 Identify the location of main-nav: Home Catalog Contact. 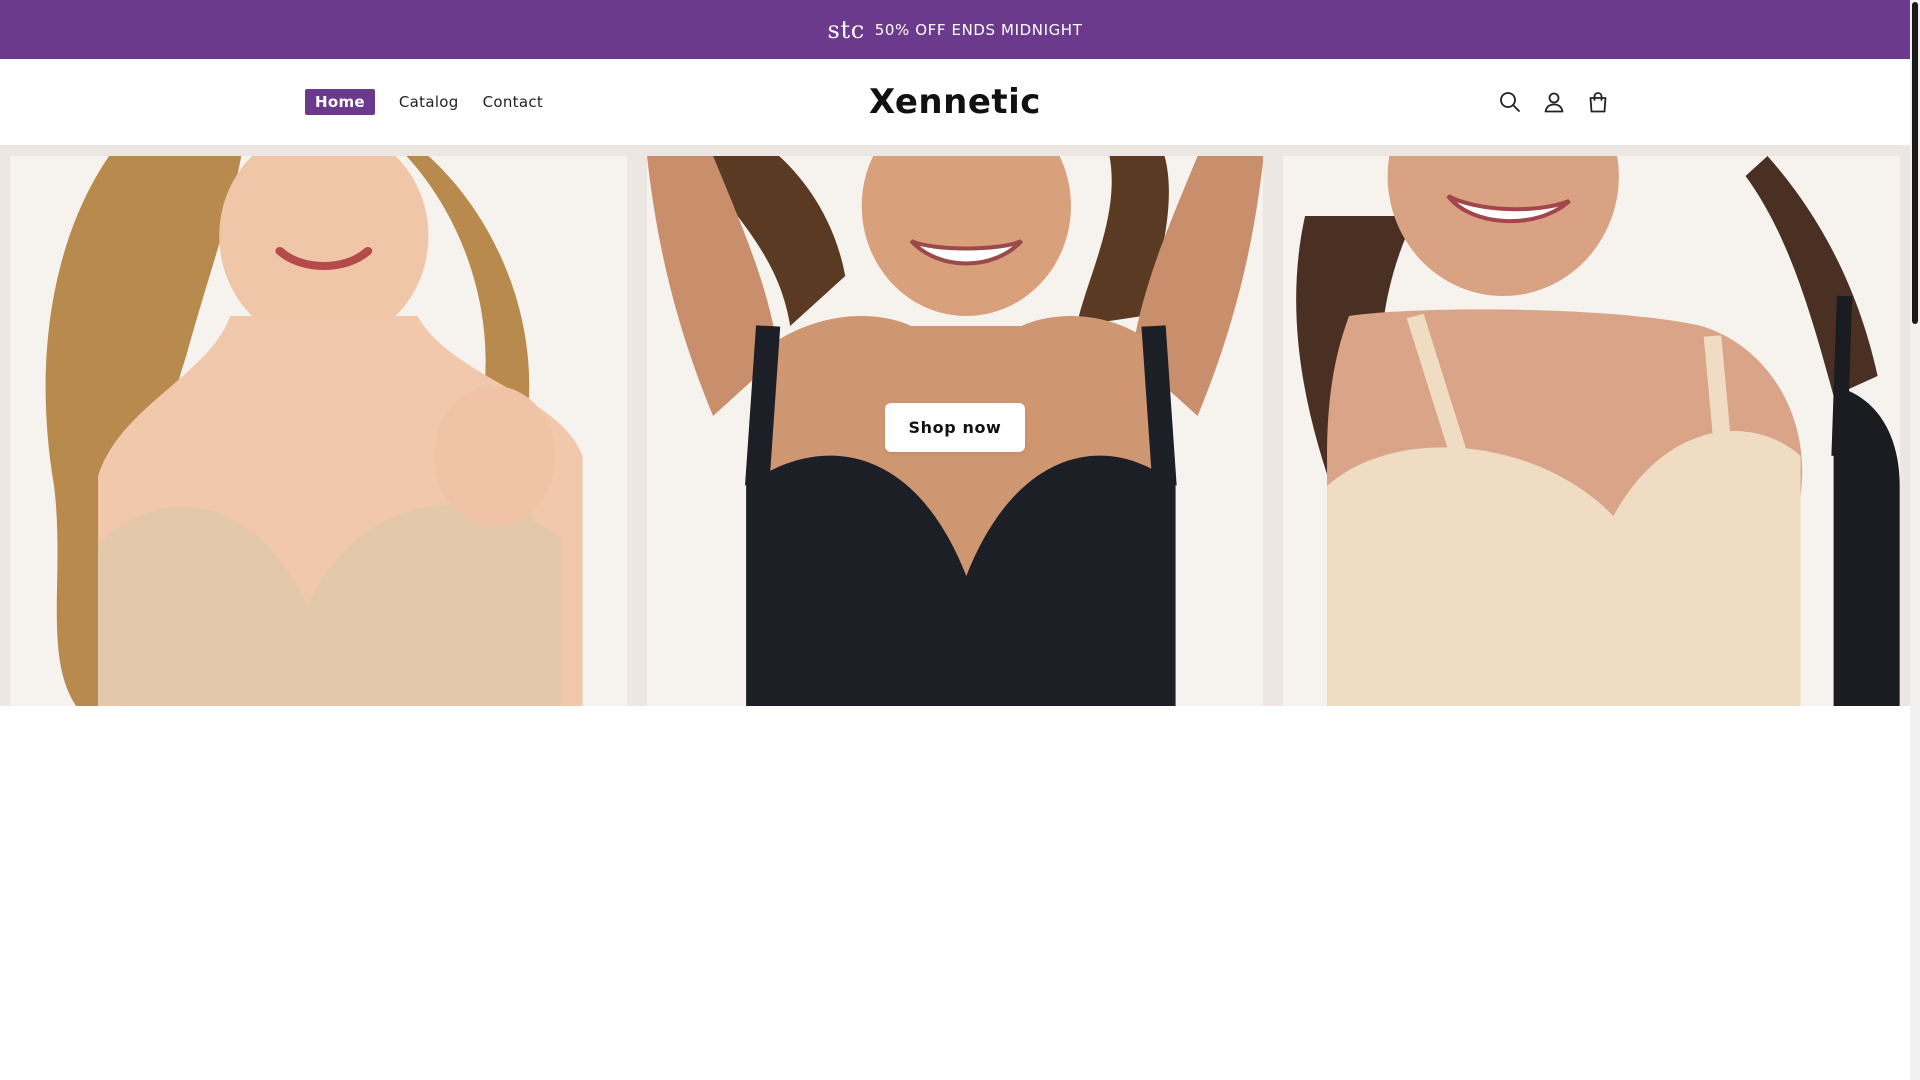
(436, 102).